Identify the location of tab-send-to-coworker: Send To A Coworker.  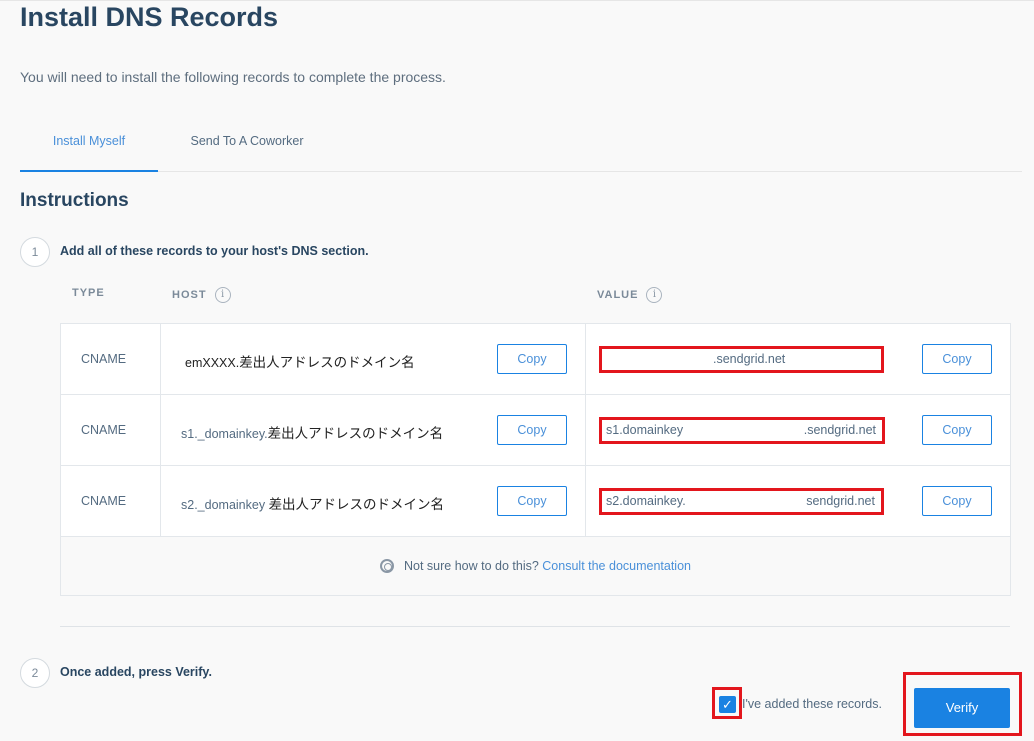
(247, 148).